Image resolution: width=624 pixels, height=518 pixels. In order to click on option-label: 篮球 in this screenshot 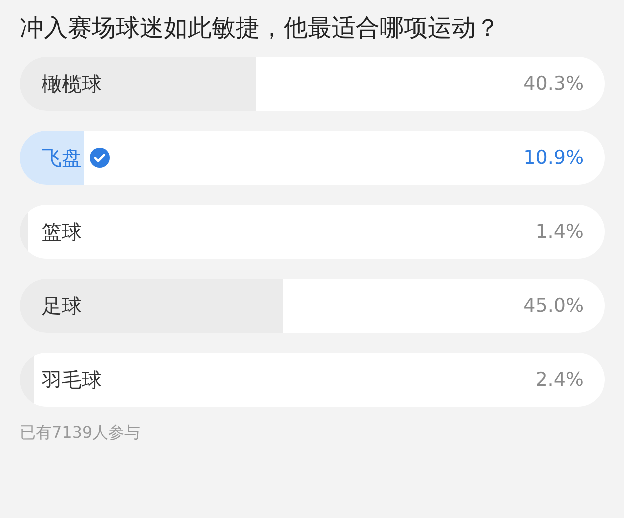, I will do `click(62, 232)`.